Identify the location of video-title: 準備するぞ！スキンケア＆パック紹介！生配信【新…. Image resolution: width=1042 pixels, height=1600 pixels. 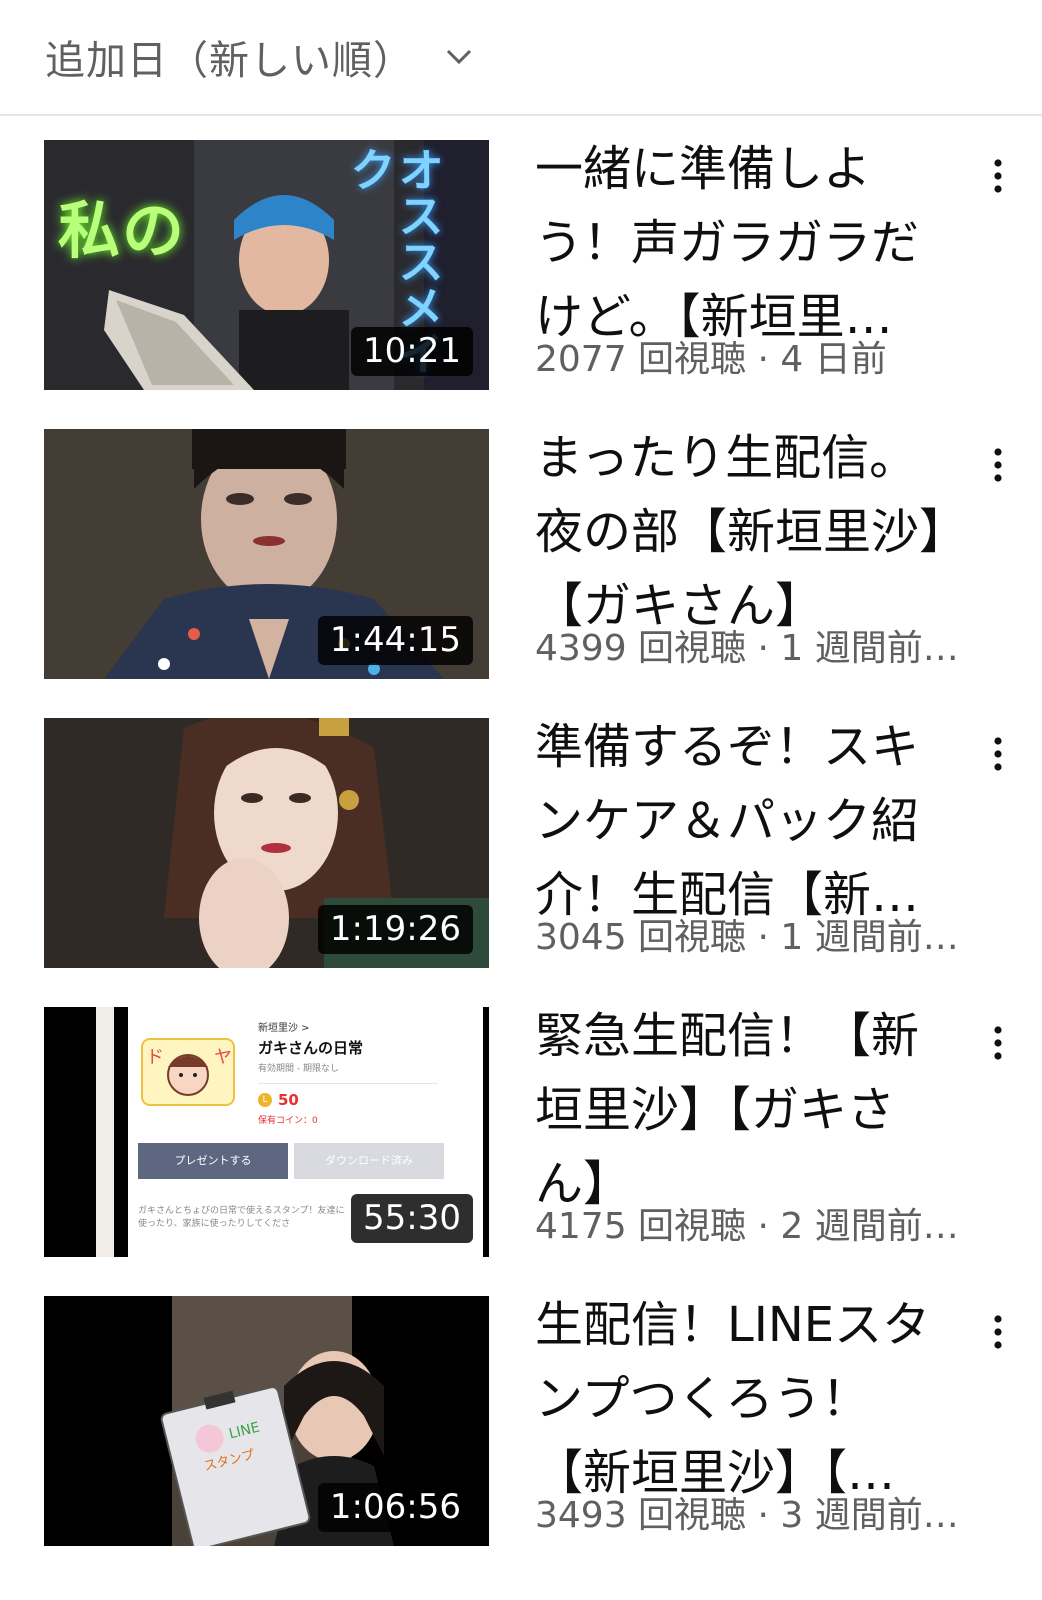
(740, 821).